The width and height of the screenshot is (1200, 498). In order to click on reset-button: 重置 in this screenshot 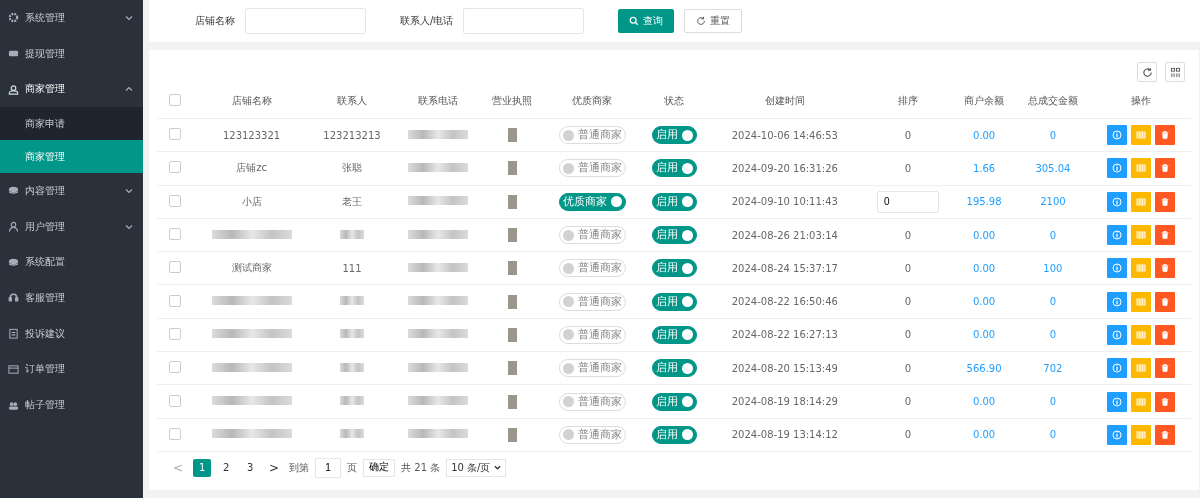, I will do `click(713, 21)`.